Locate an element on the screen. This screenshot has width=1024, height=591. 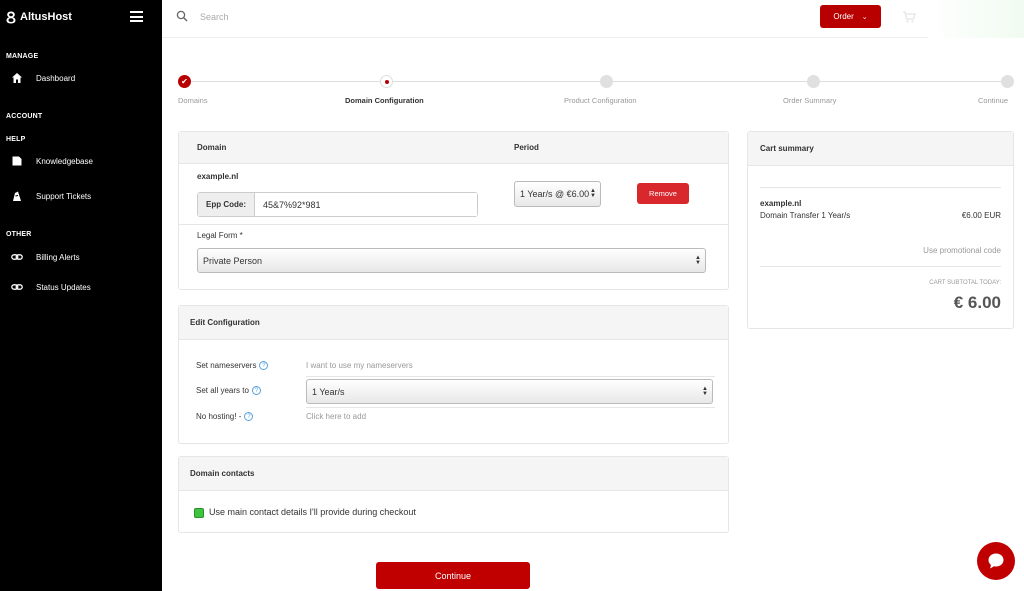
sidebar-section-account: ACCOUNT is located at coordinates (24, 116).